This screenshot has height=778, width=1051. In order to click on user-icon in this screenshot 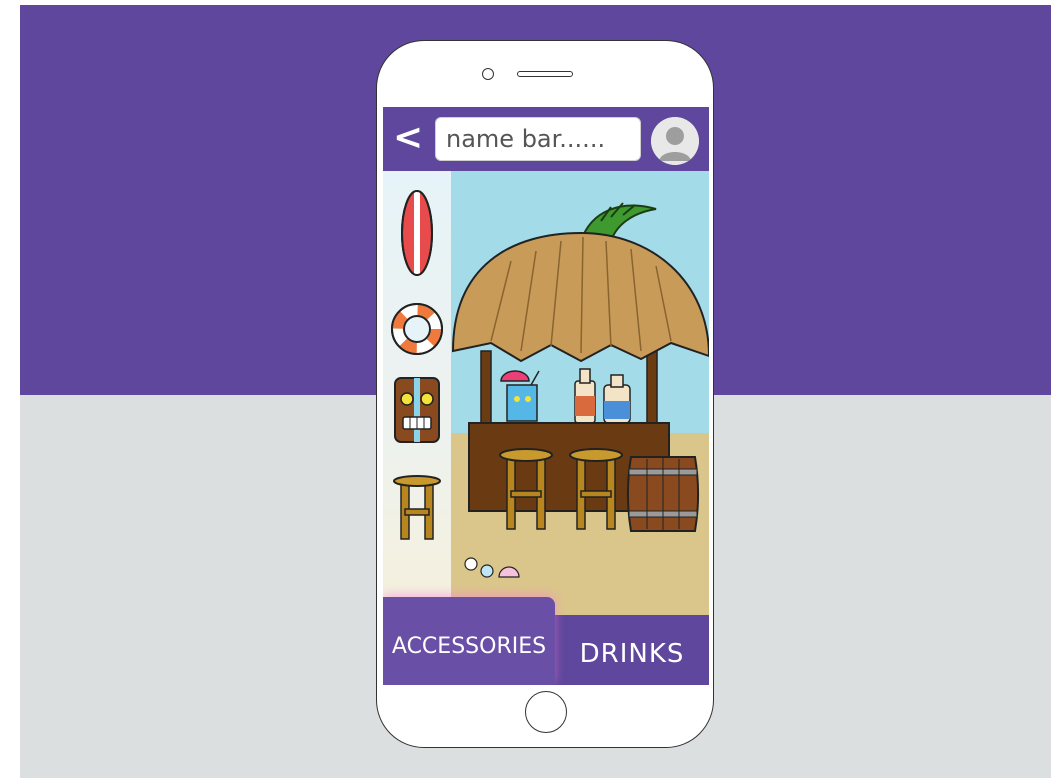, I will do `click(675, 141)`.